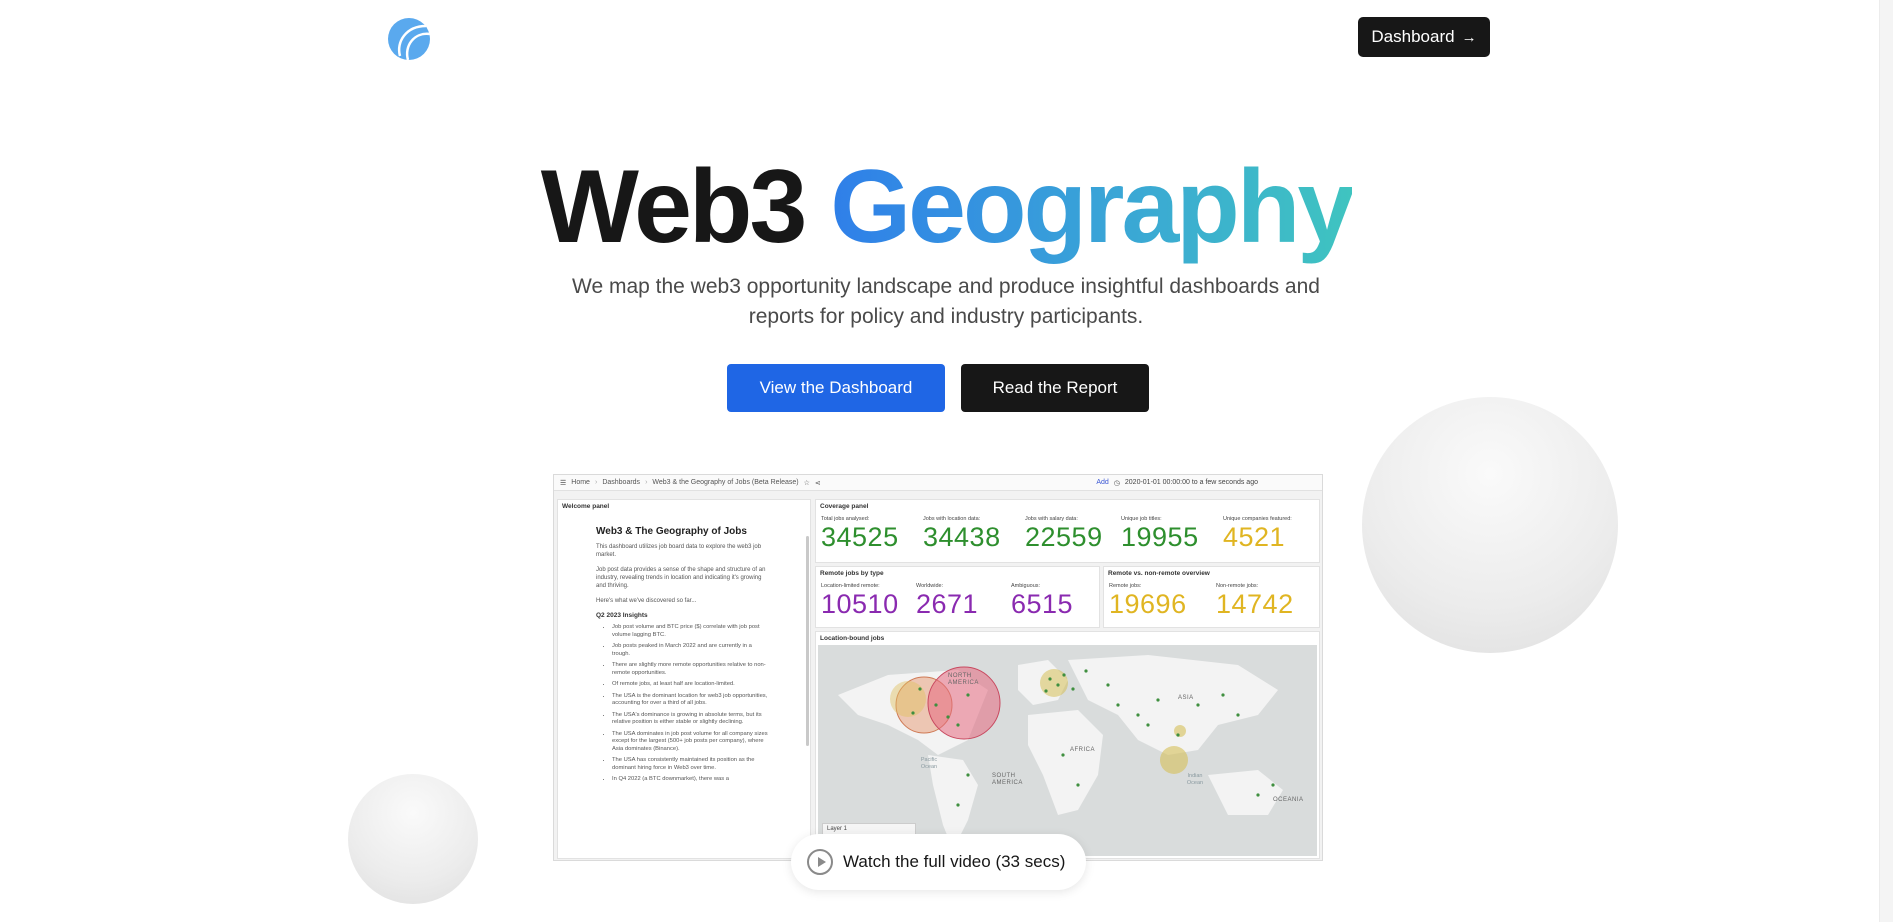 The height and width of the screenshot is (922, 1893). I want to click on dashboard-button-label: Dashboard, so click(1413, 36).